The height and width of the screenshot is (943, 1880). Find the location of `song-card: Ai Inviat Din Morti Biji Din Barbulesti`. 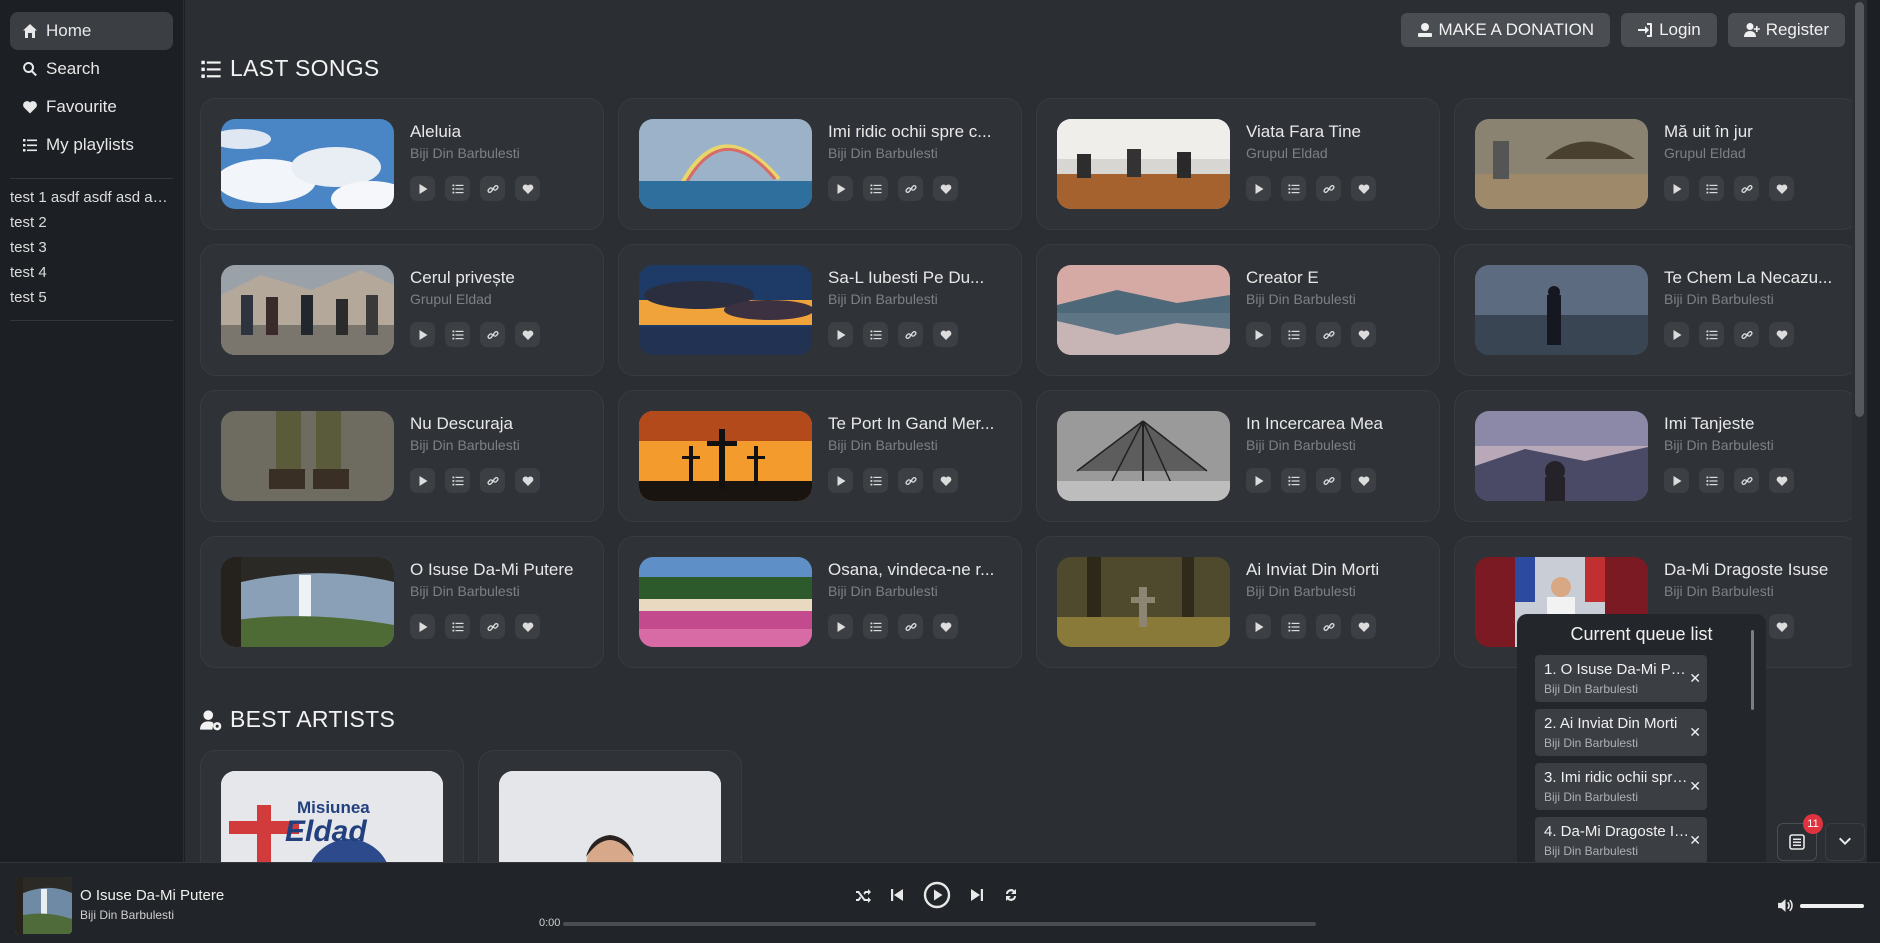

song-card: Ai Inviat Din Morti Biji Din Barbulesti is located at coordinates (1238, 602).